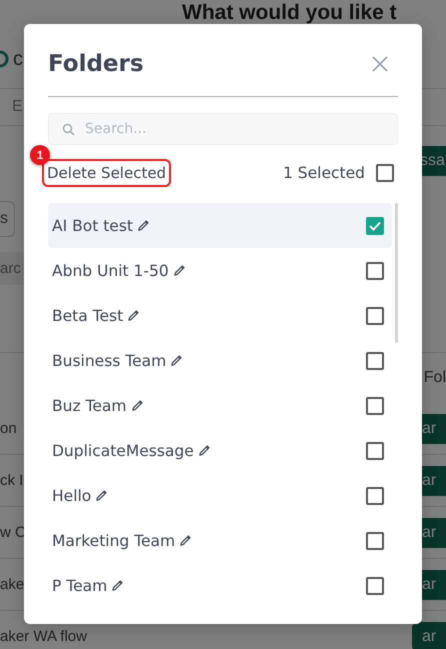 This screenshot has height=649, width=446. What do you see at coordinates (18, 59) in the screenshot?
I see `logo-text: c` at bounding box center [18, 59].